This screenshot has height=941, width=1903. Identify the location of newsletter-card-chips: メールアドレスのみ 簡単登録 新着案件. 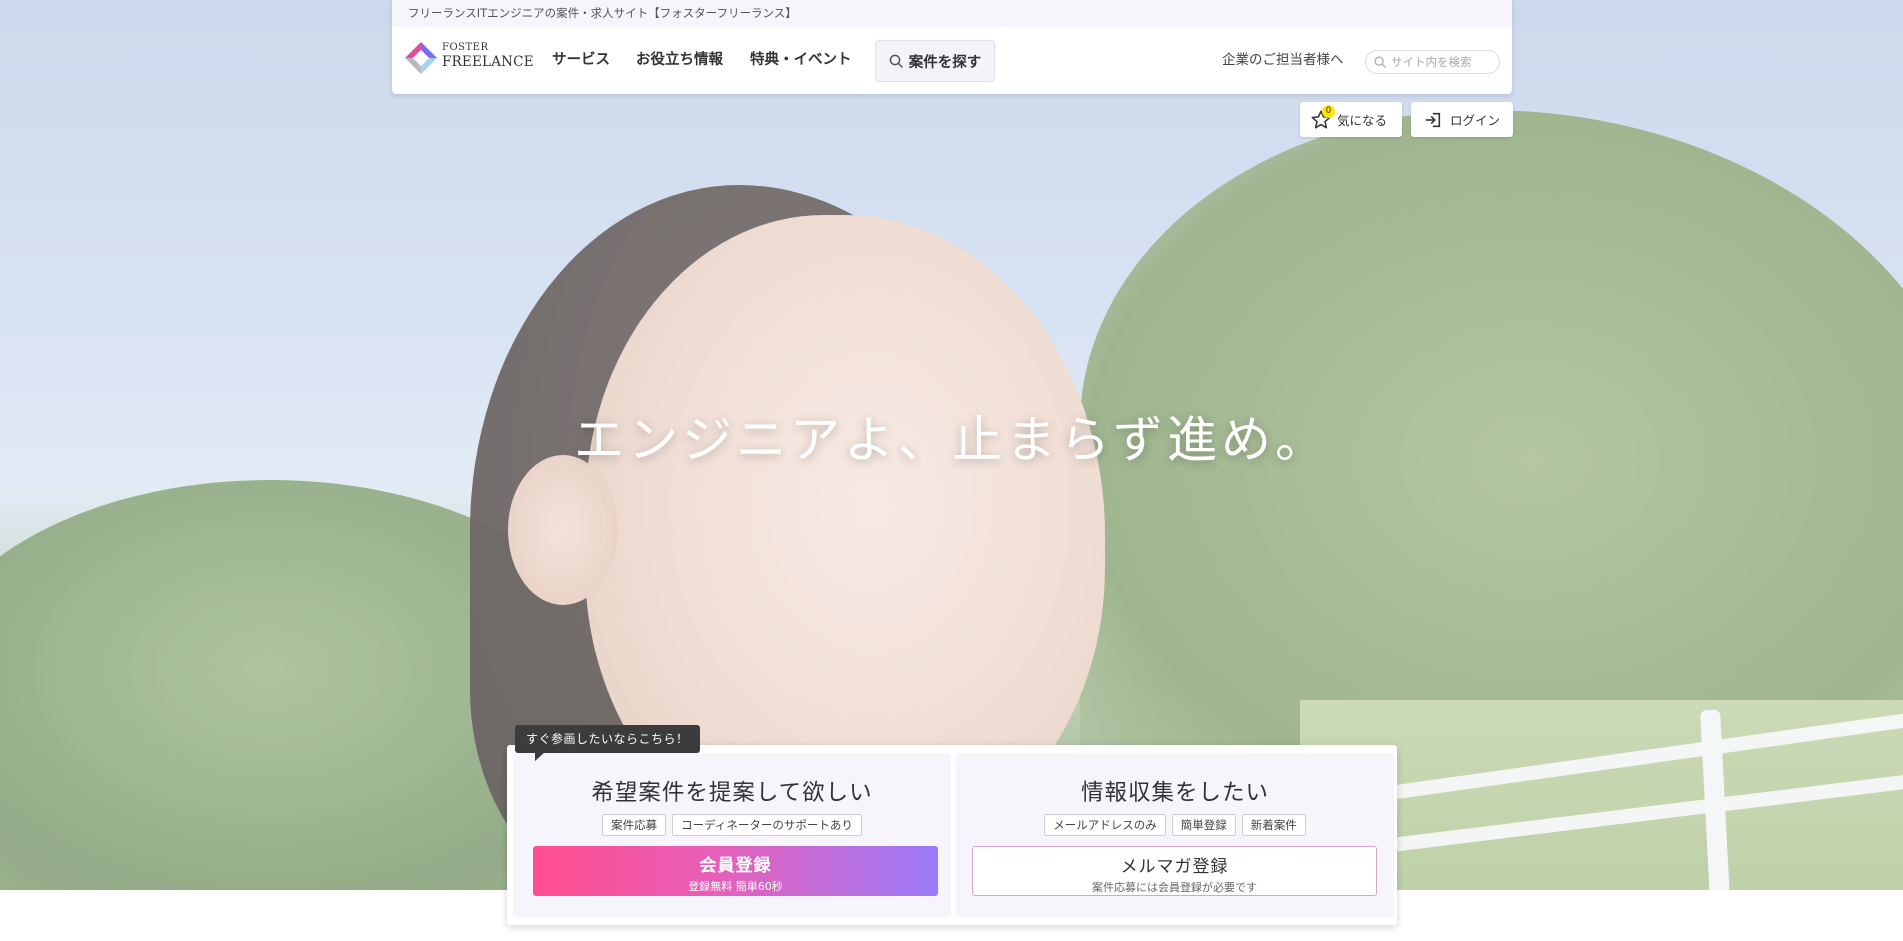
(1175, 825).